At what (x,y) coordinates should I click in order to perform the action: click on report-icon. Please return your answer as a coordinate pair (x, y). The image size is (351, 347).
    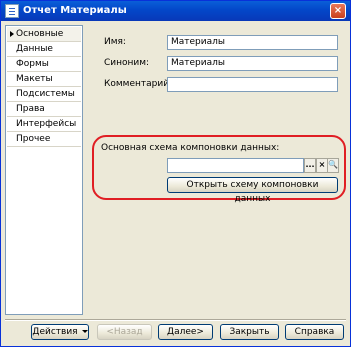
    Looking at the image, I should click on (12, 11).